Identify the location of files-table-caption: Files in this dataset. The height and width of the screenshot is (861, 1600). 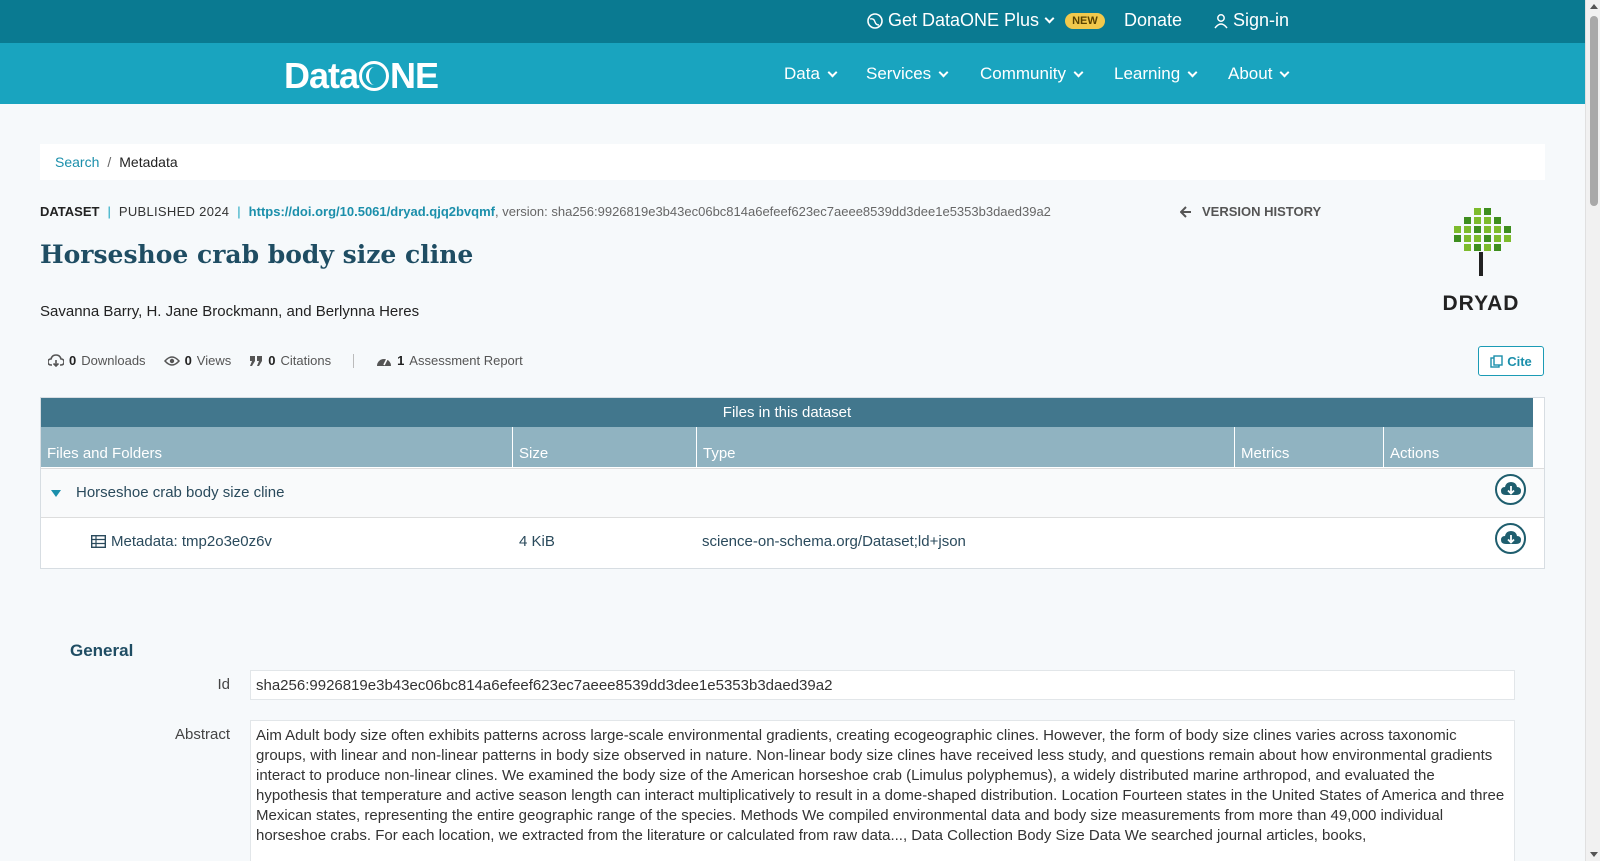
(787, 412).